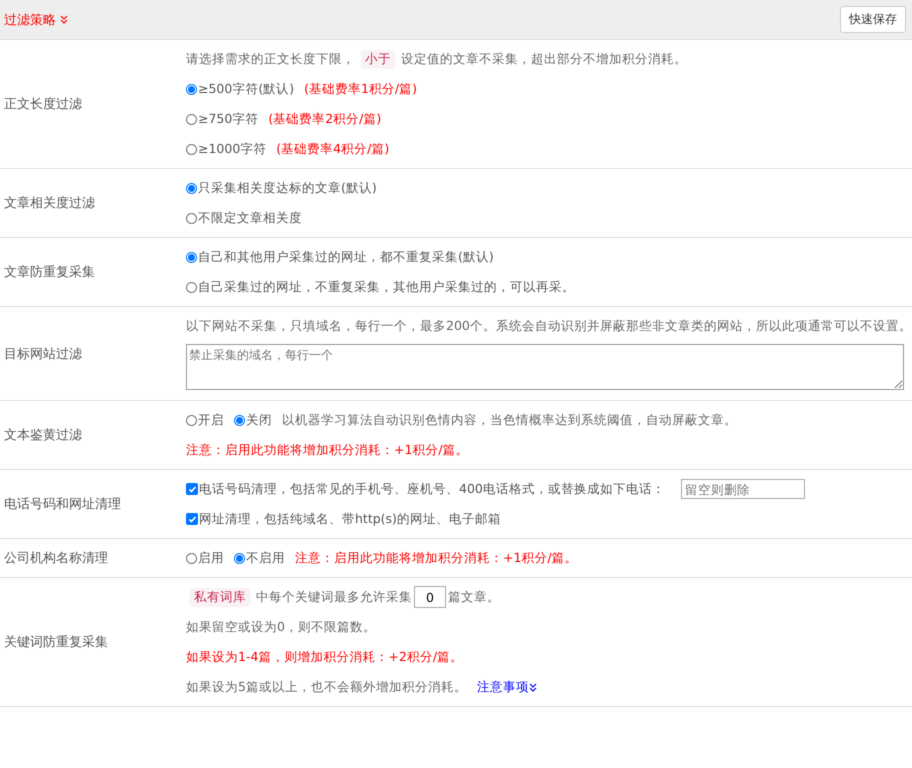 The width and height of the screenshot is (912, 768). Describe the element at coordinates (430, 597) in the screenshot. I see `count-input-field: 0` at that location.